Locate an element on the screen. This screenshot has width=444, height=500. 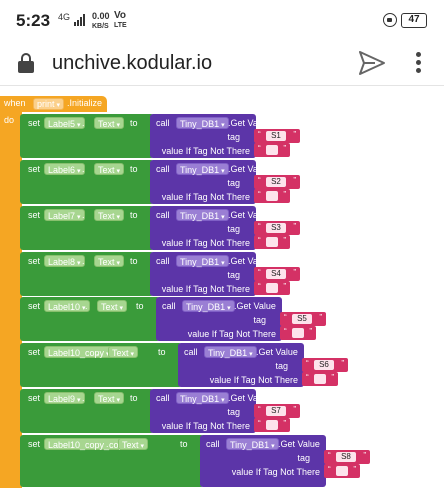
set-block: setLabel10. Textto is located at coordinates (90, 319).